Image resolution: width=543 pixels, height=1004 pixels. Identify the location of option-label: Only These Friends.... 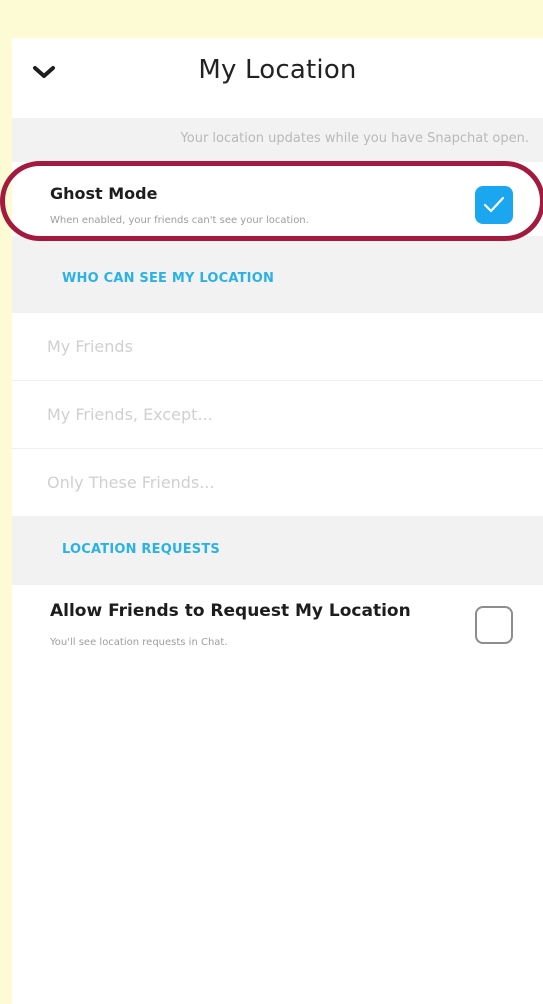
(131, 482).